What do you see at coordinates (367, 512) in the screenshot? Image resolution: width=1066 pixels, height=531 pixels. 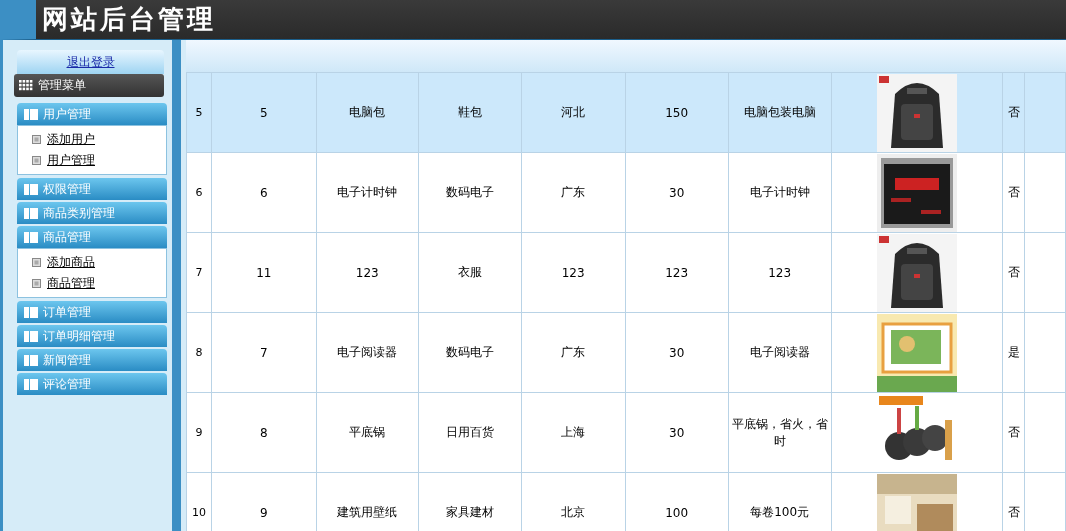 I see `table-cell: 建筑用壁纸` at bounding box center [367, 512].